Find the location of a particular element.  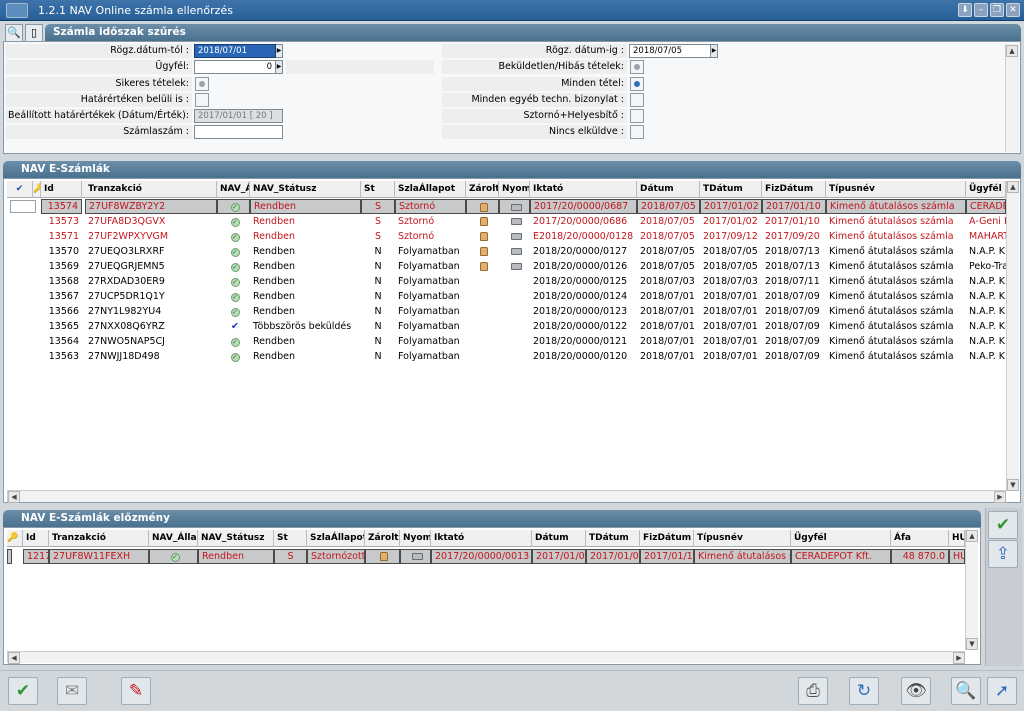

grid2-col-4: St is located at coordinates (290, 538).